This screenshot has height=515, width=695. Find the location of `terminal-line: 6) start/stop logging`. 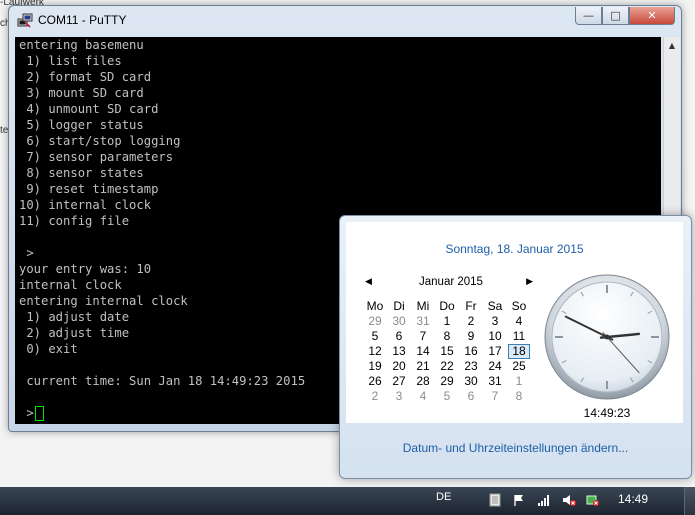

terminal-line: 6) start/stop logging is located at coordinates (100, 141).